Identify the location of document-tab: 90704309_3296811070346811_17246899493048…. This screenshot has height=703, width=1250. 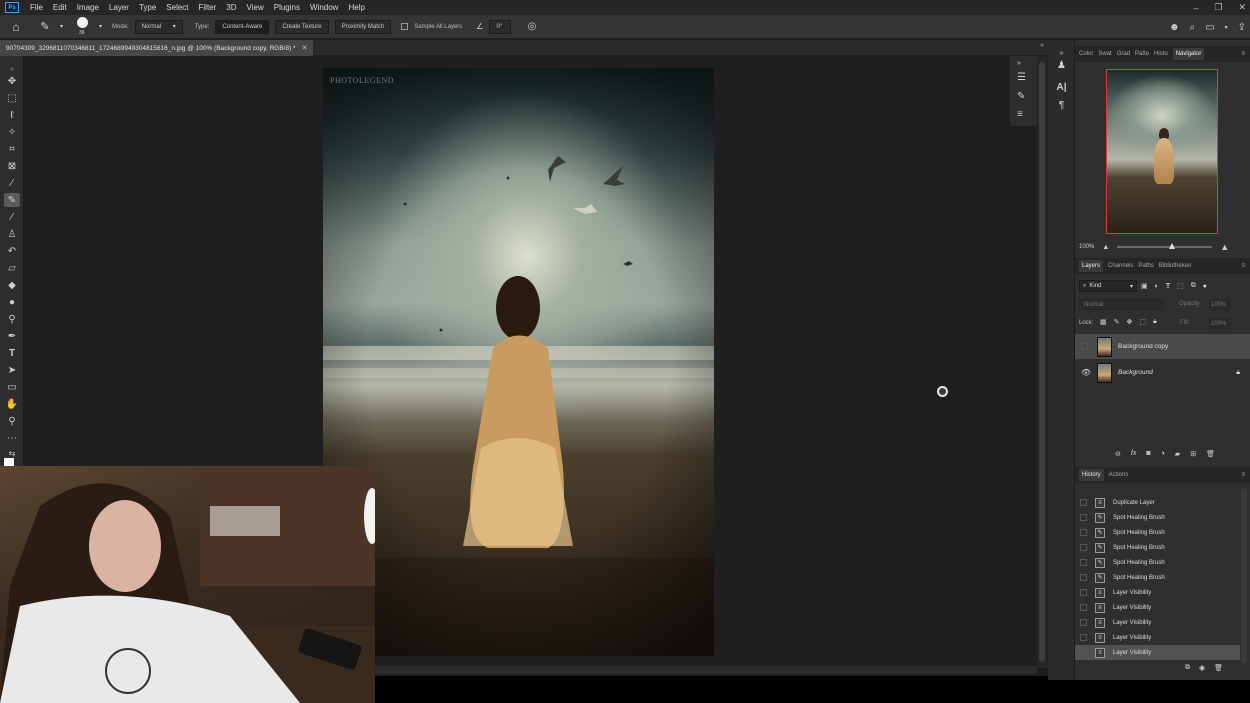
(157, 48).